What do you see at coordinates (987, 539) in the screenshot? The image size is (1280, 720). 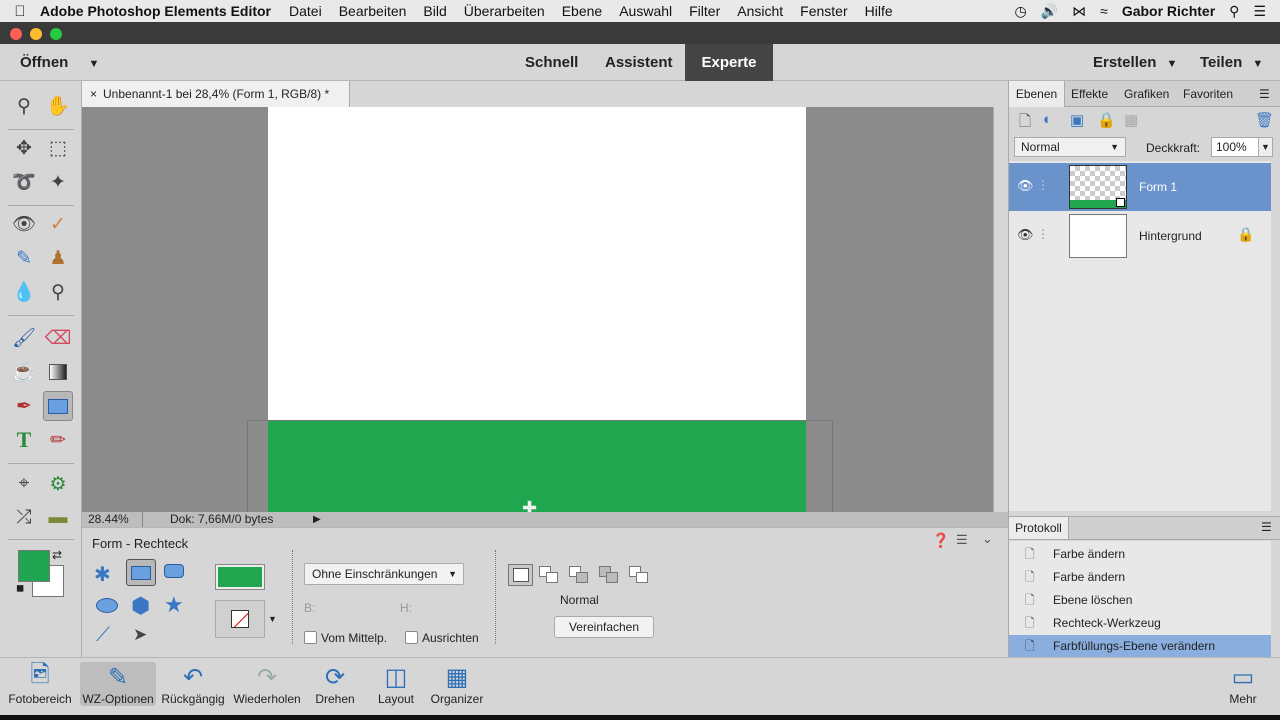 I see `collapse-options-icon: ⌄` at bounding box center [987, 539].